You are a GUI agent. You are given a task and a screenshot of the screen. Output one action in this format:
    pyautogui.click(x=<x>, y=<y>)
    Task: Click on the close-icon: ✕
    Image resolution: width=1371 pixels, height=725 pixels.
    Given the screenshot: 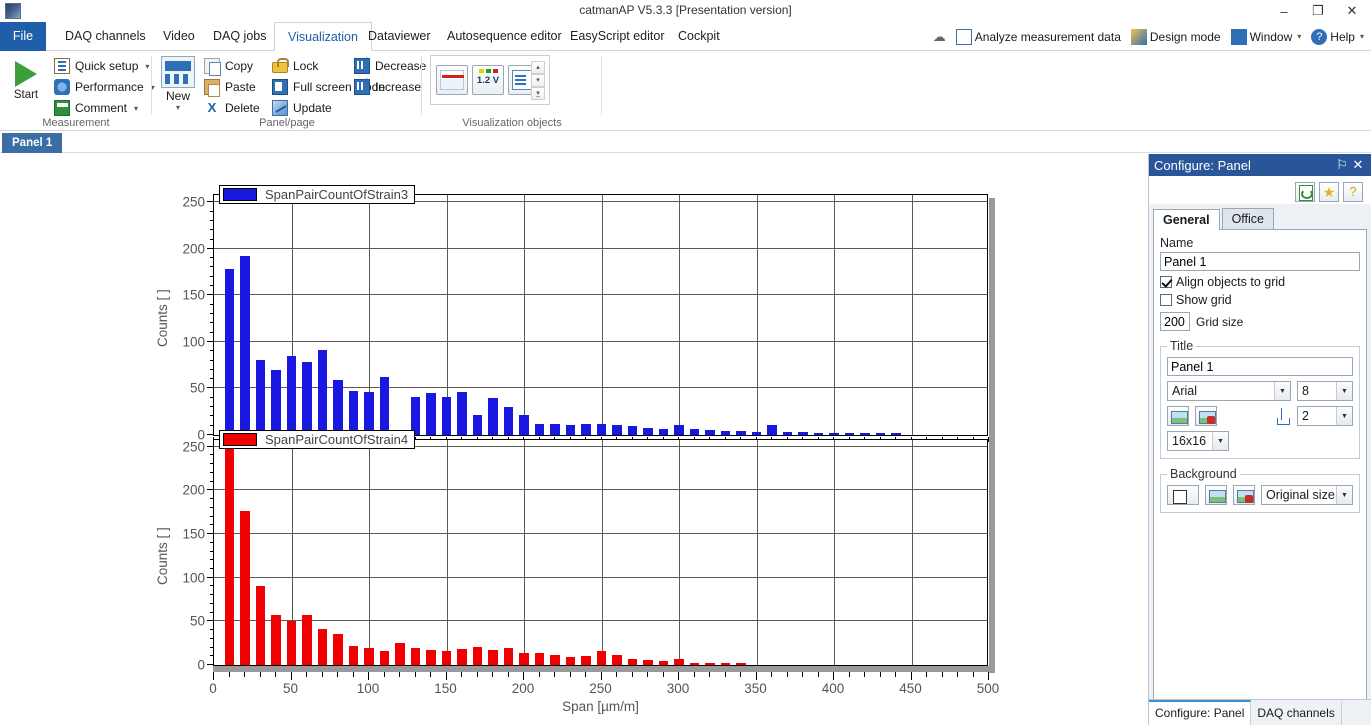 What is the action you would take?
    pyautogui.click(x=1358, y=165)
    